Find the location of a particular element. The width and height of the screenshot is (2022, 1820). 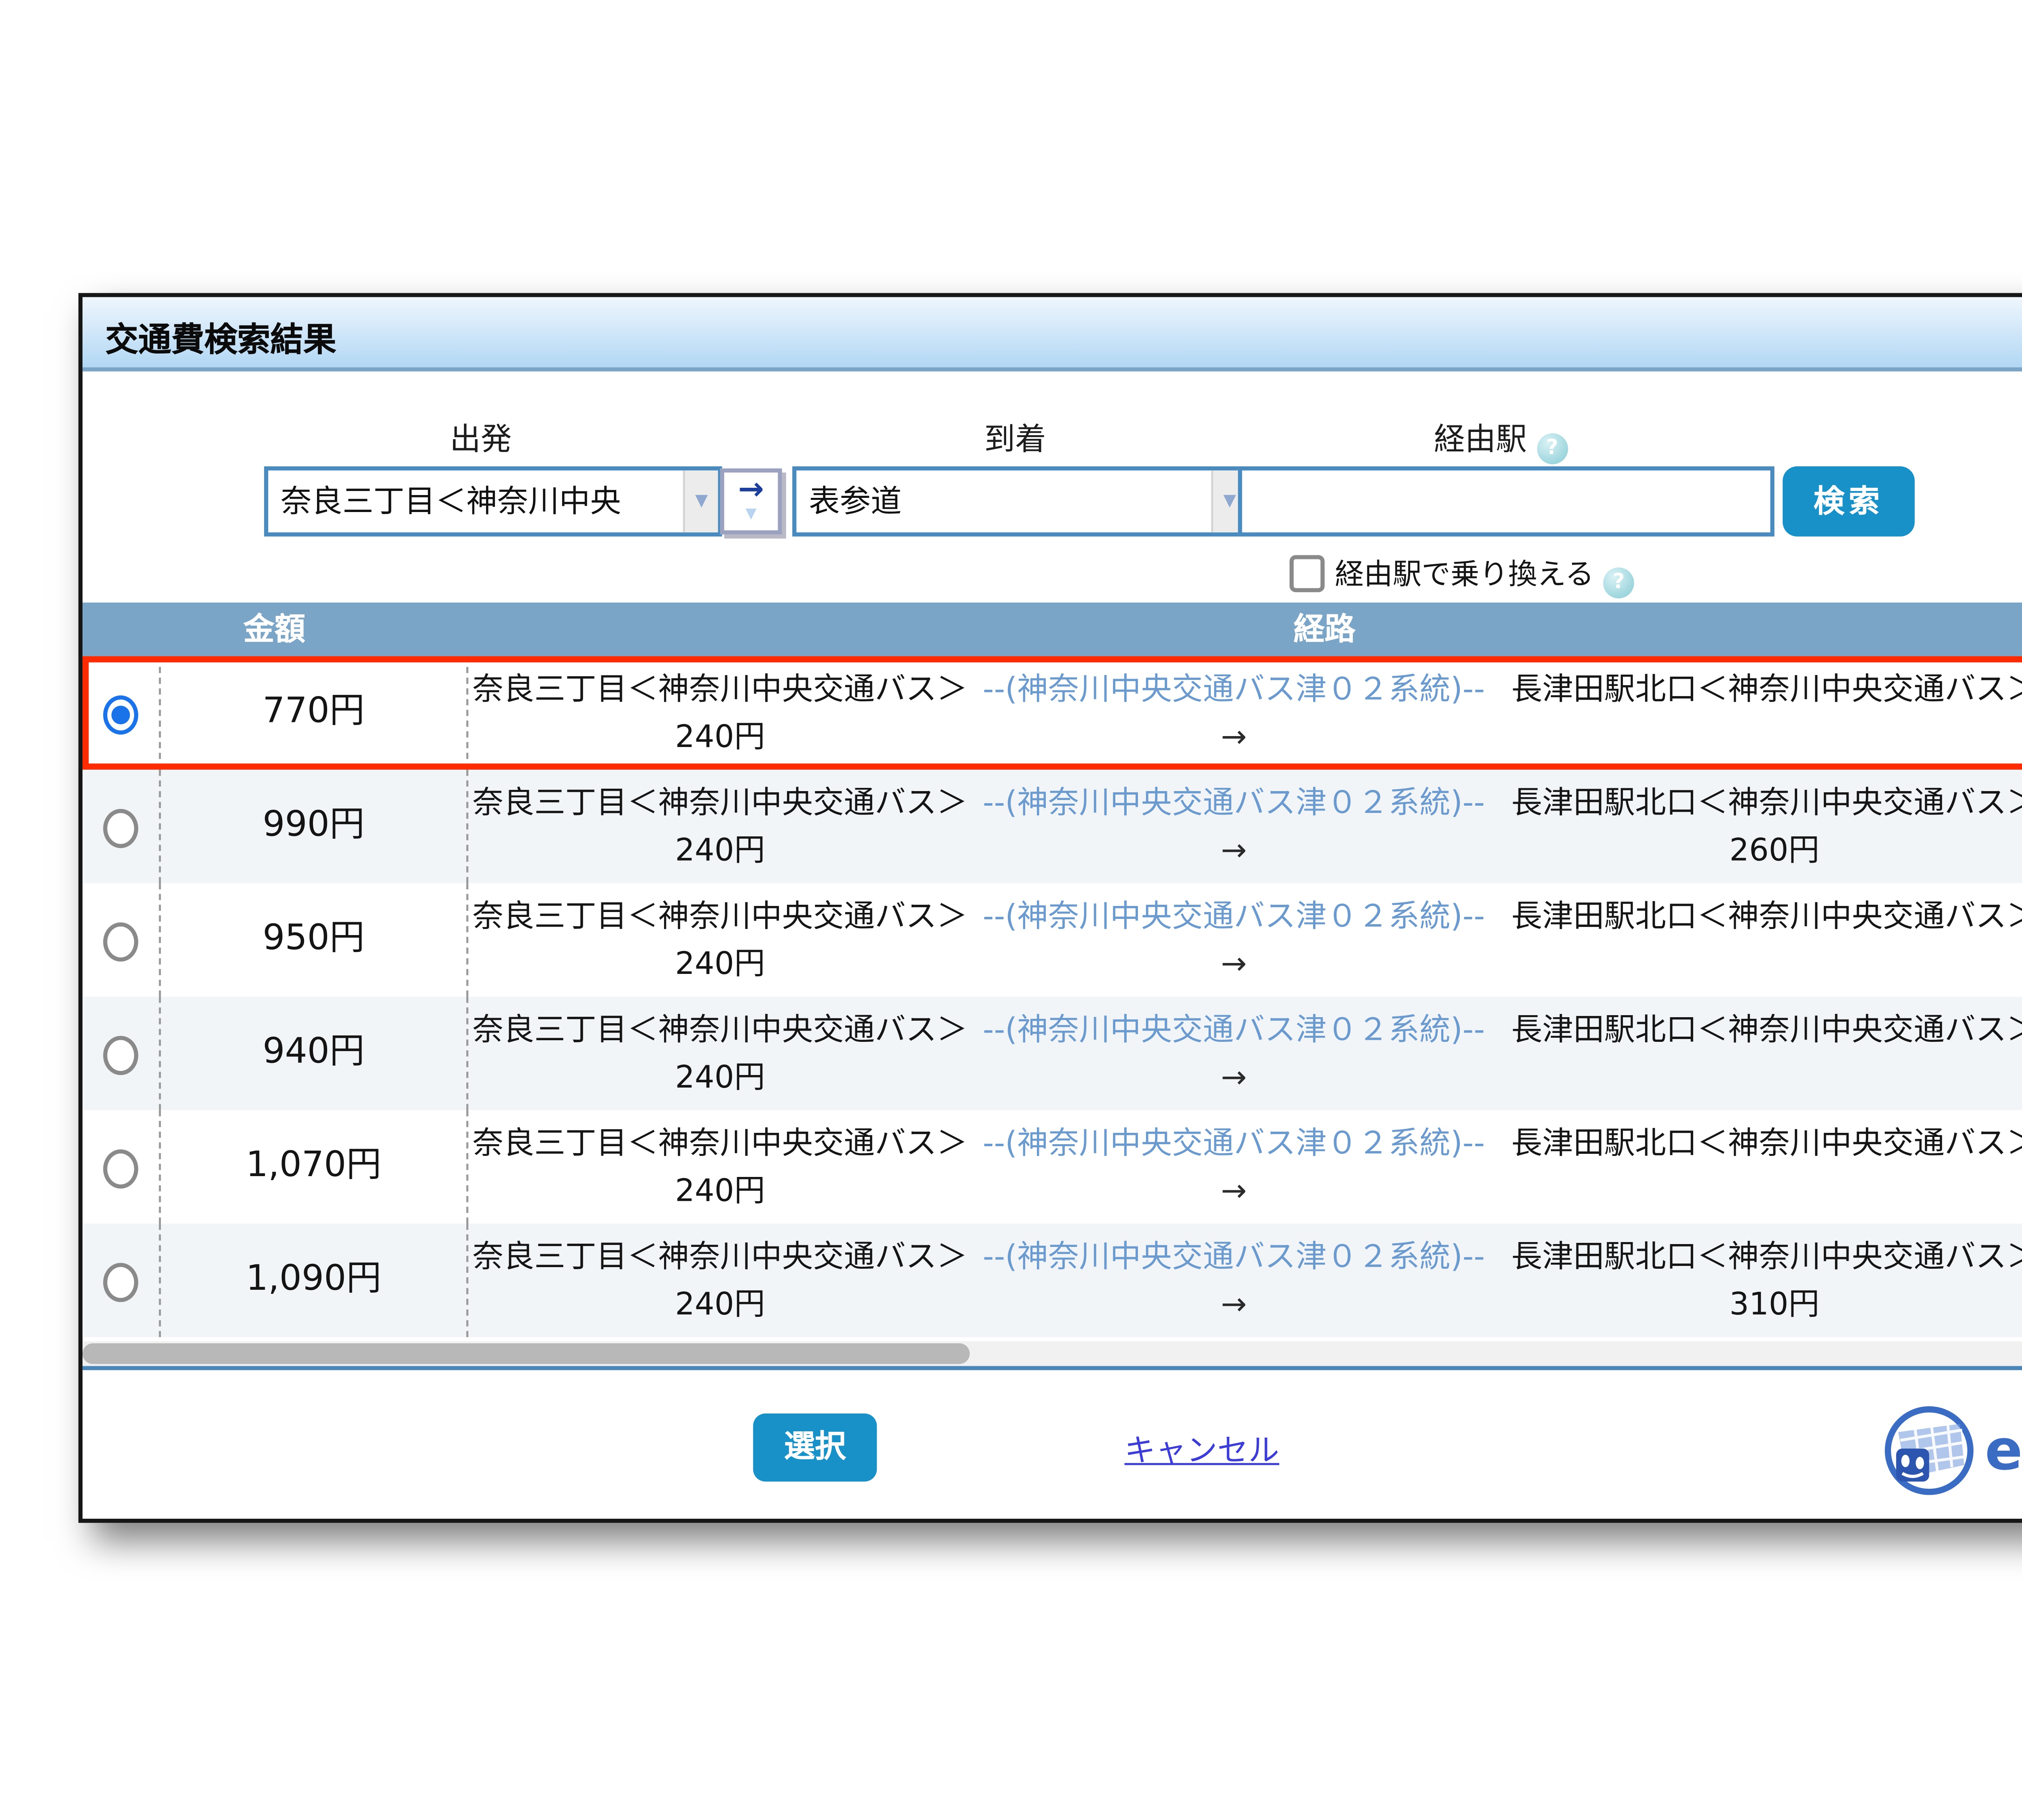

swap-stations-button: → ▼ is located at coordinates (751, 501).